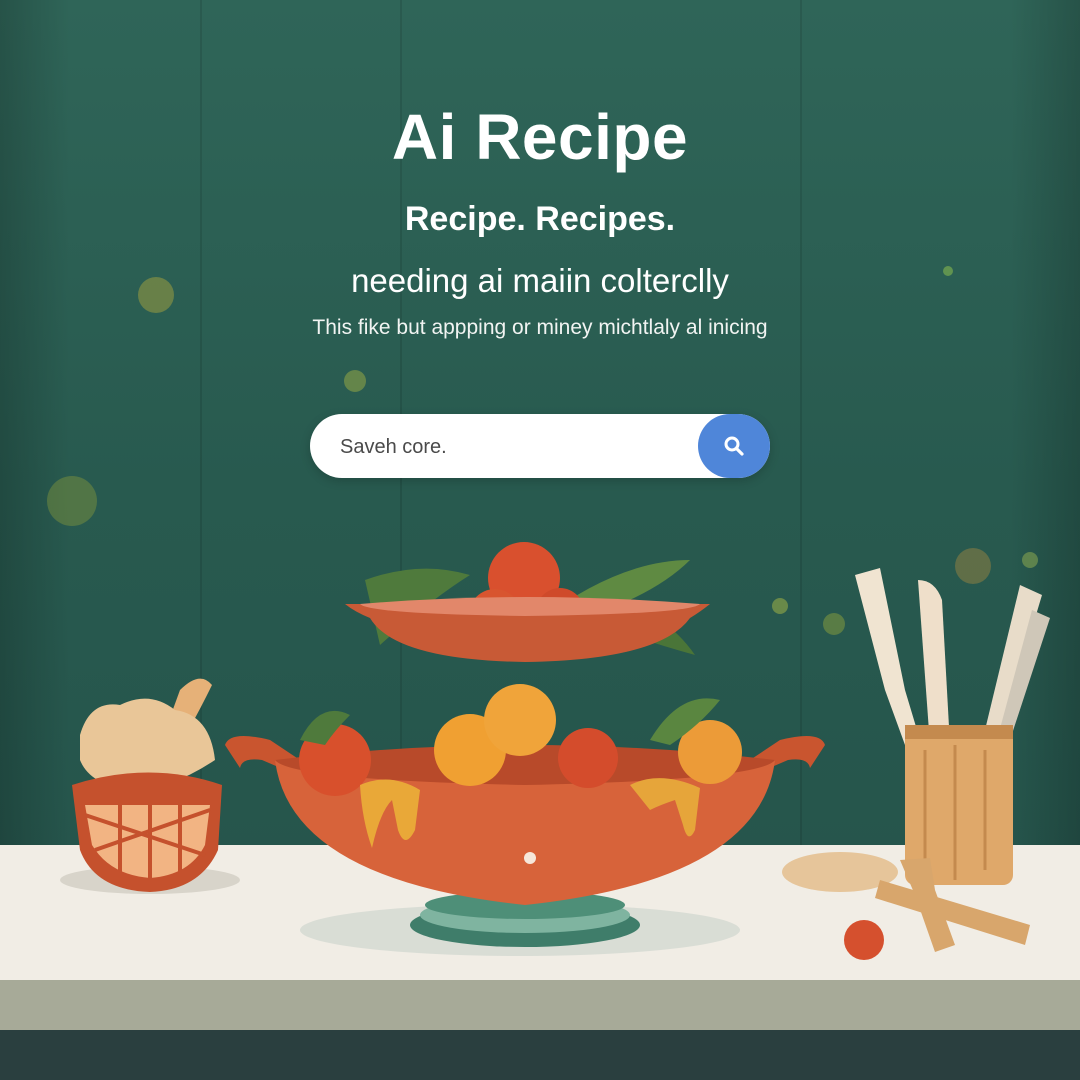 The height and width of the screenshot is (1080, 1080). What do you see at coordinates (952, 726) in the screenshot?
I see `utensil-holder-illustration` at bounding box center [952, 726].